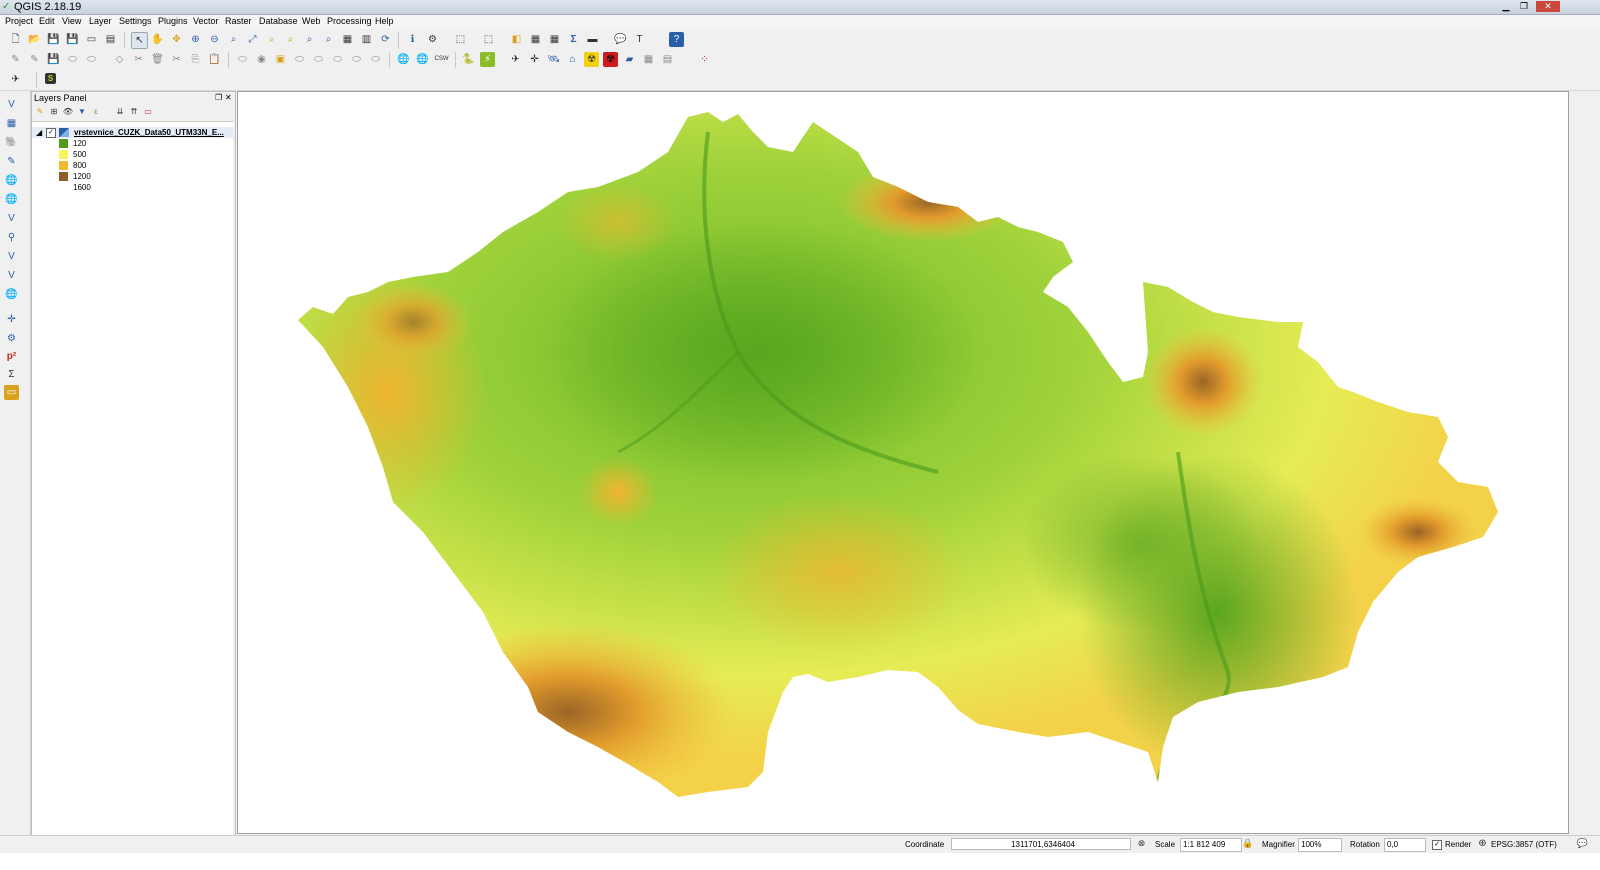 The width and height of the screenshot is (1600, 870). Describe the element at coordinates (91, 39) in the screenshot. I see `new-print-composer-icon: ▭` at that location.